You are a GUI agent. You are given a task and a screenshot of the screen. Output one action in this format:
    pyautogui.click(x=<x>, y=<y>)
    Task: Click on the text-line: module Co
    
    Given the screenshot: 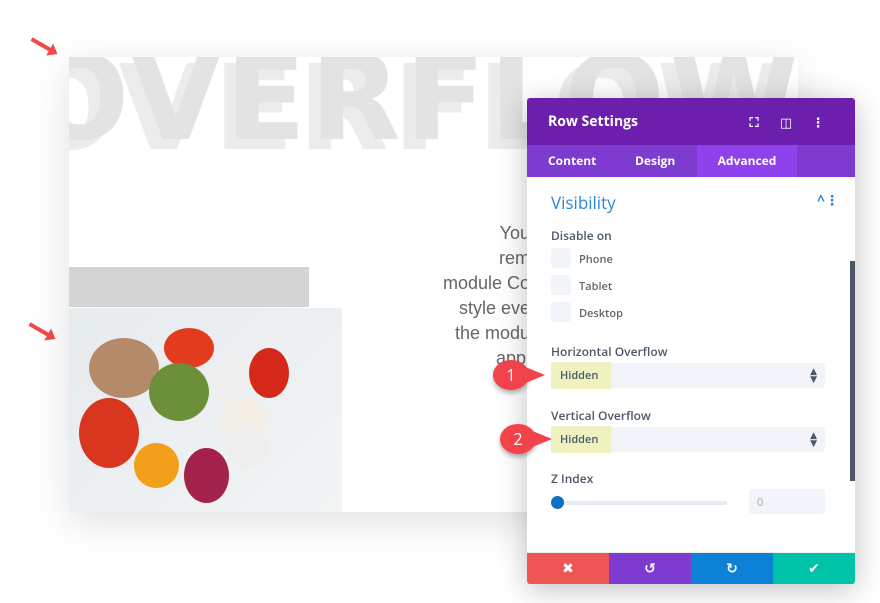 What is the action you would take?
    pyautogui.click(x=486, y=283)
    